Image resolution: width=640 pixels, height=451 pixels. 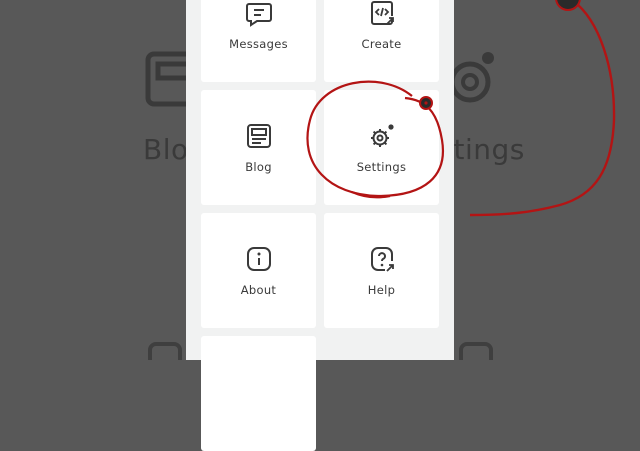 I want to click on about-tile: About, so click(x=258, y=270).